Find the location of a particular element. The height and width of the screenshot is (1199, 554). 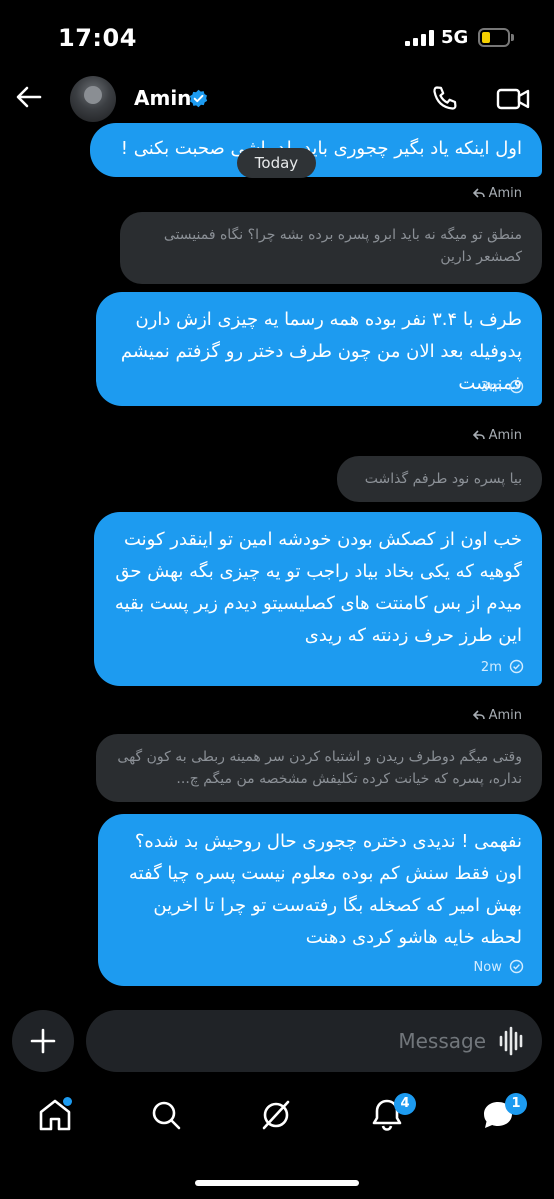

search-icon is located at coordinates (166, 1115).